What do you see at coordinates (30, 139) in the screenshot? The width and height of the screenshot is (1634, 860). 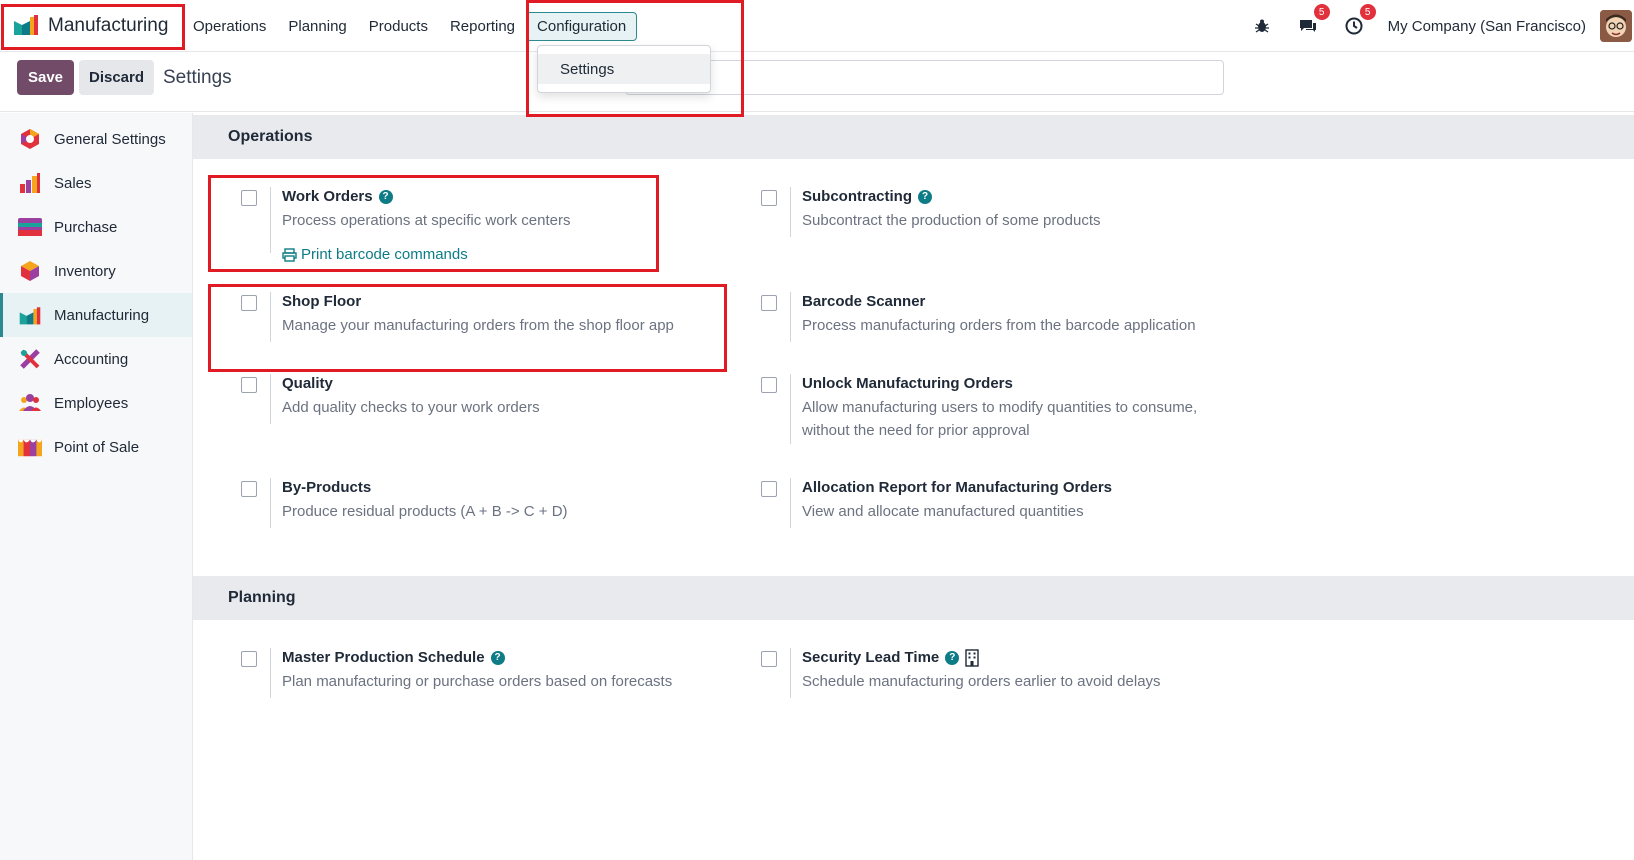 I see `general-settings-icon` at bounding box center [30, 139].